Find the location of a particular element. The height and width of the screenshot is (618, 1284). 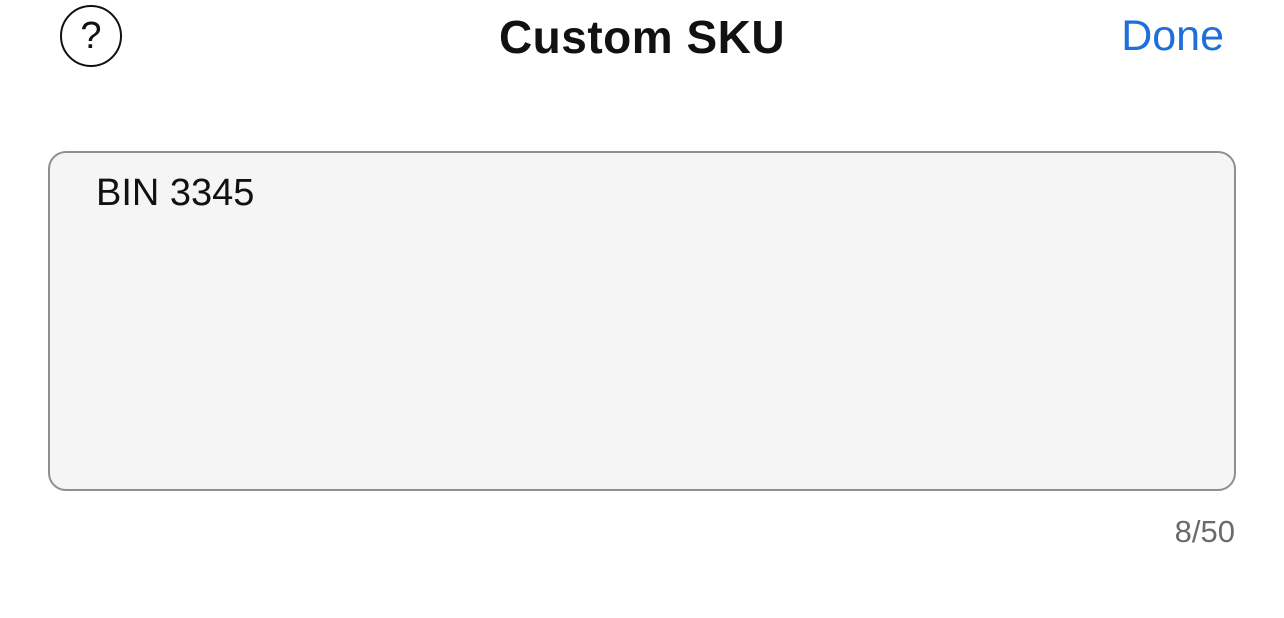

character-counter: 8/50 is located at coordinates (1204, 531).